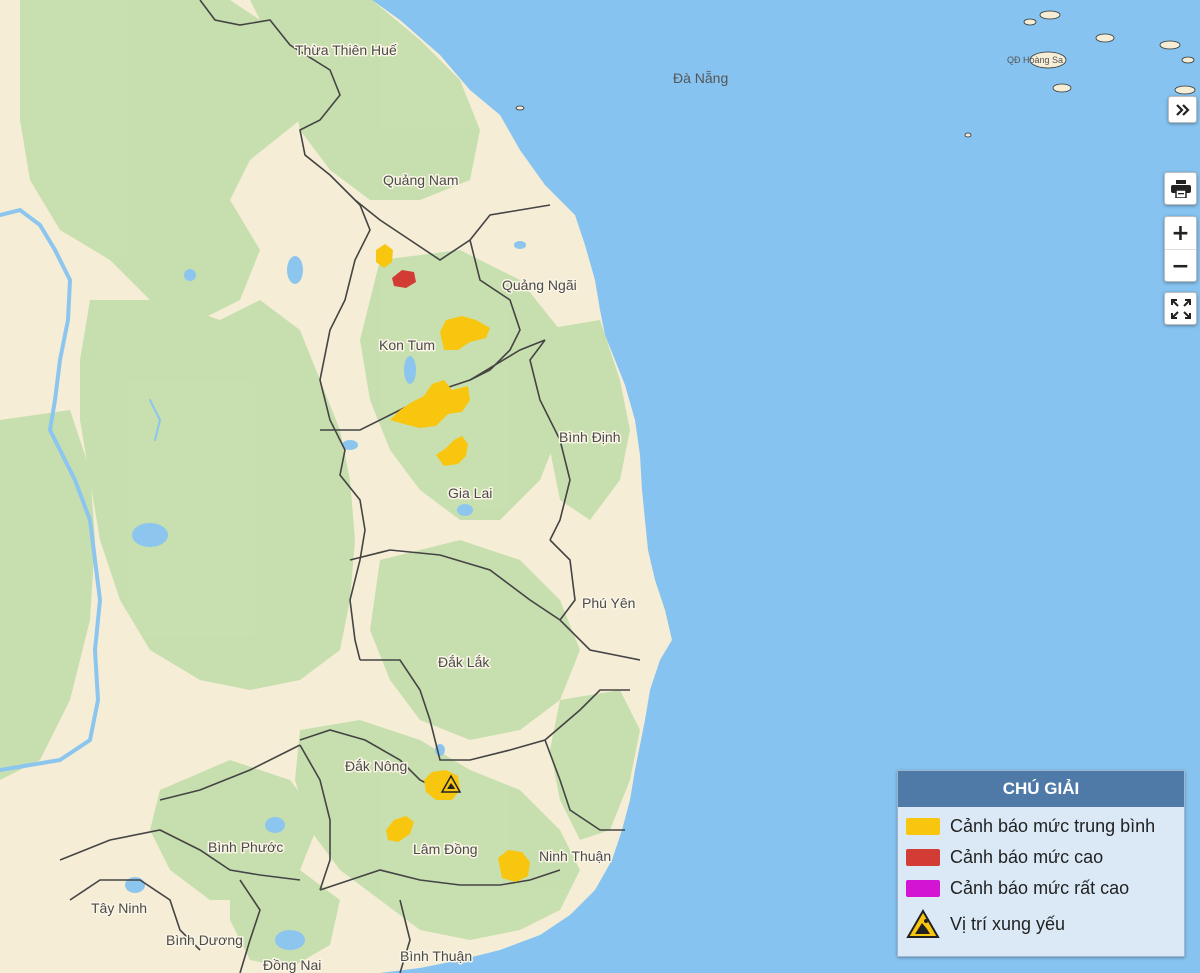 The width and height of the screenshot is (1200, 973). I want to click on label-binh-duong: Bình Dương, so click(204, 940).